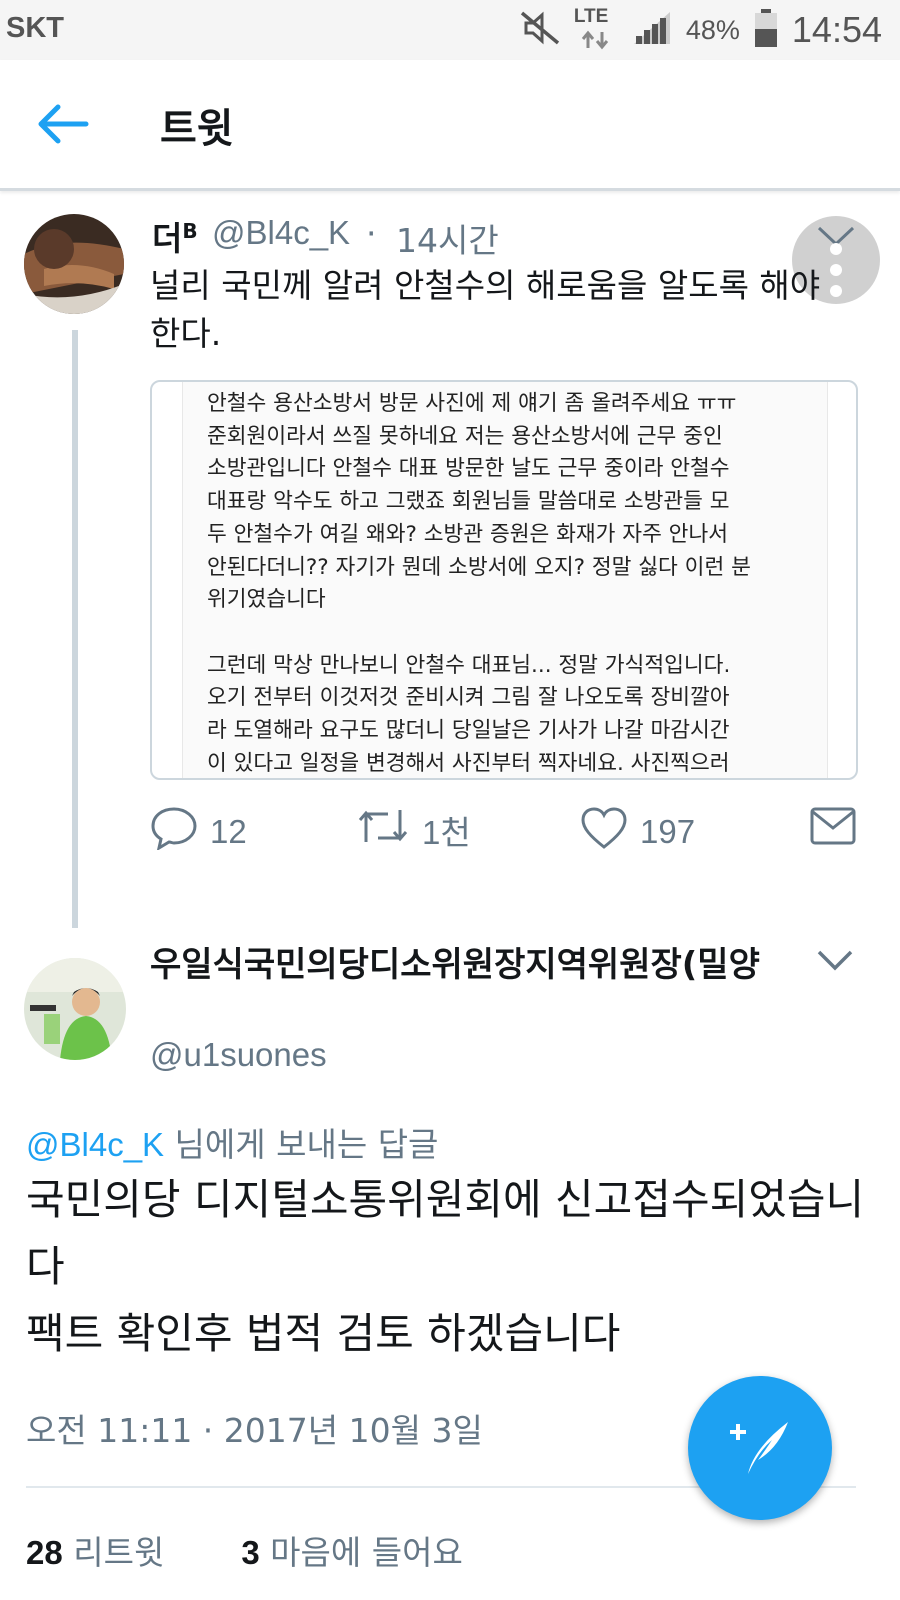 This screenshot has width=900, height=1600. I want to click on tweet-time: 14시간, so click(447, 240).